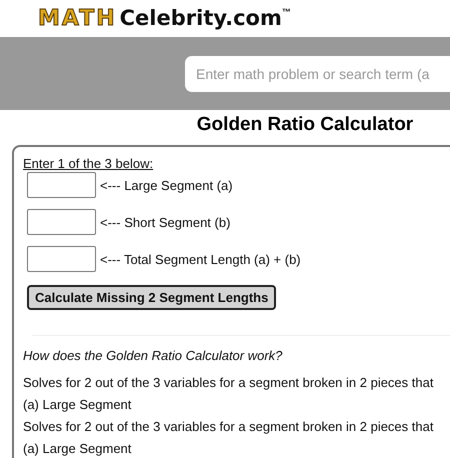  What do you see at coordinates (317, 74) in the screenshot?
I see `search-field: Enter math problem or search term (a` at bounding box center [317, 74].